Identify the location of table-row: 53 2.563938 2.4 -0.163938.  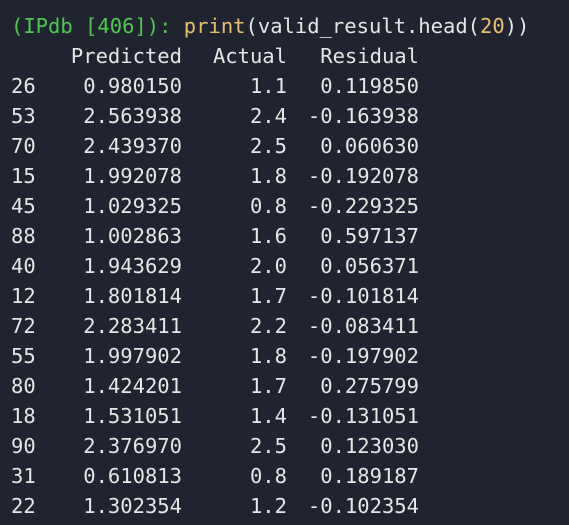
(284, 116).